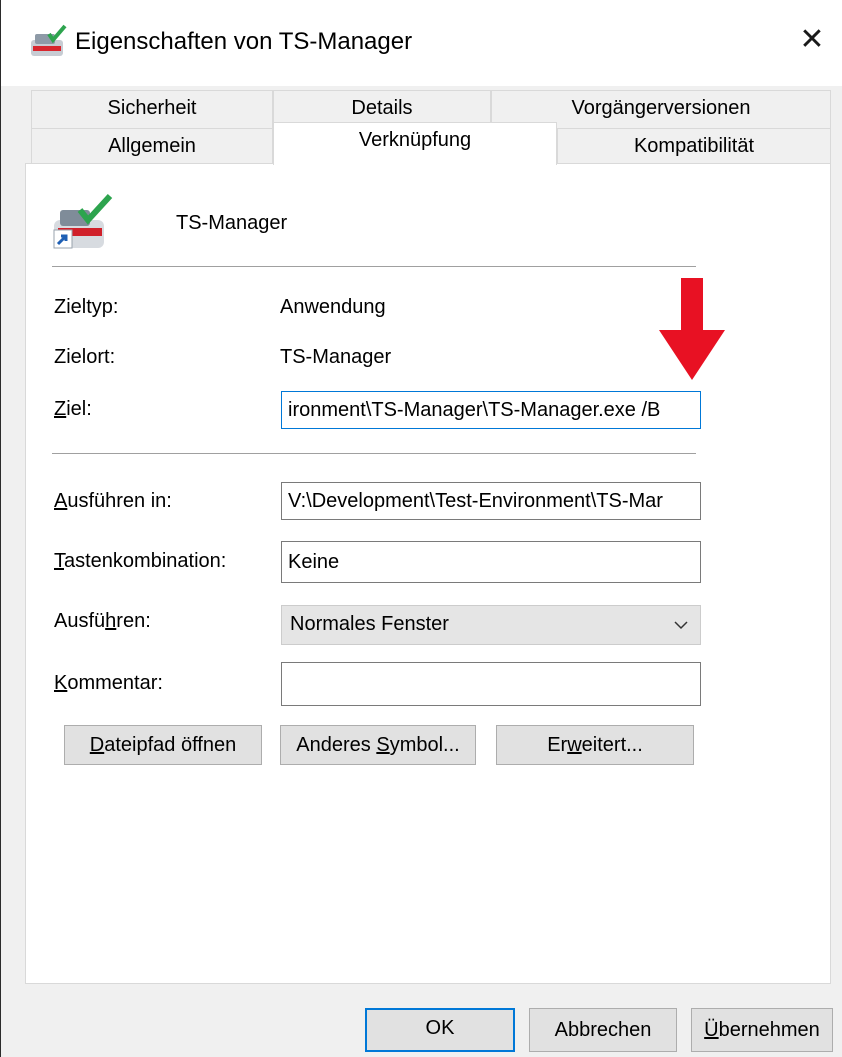  I want to click on uebernehmen-button: Übernehmen, so click(762, 1030).